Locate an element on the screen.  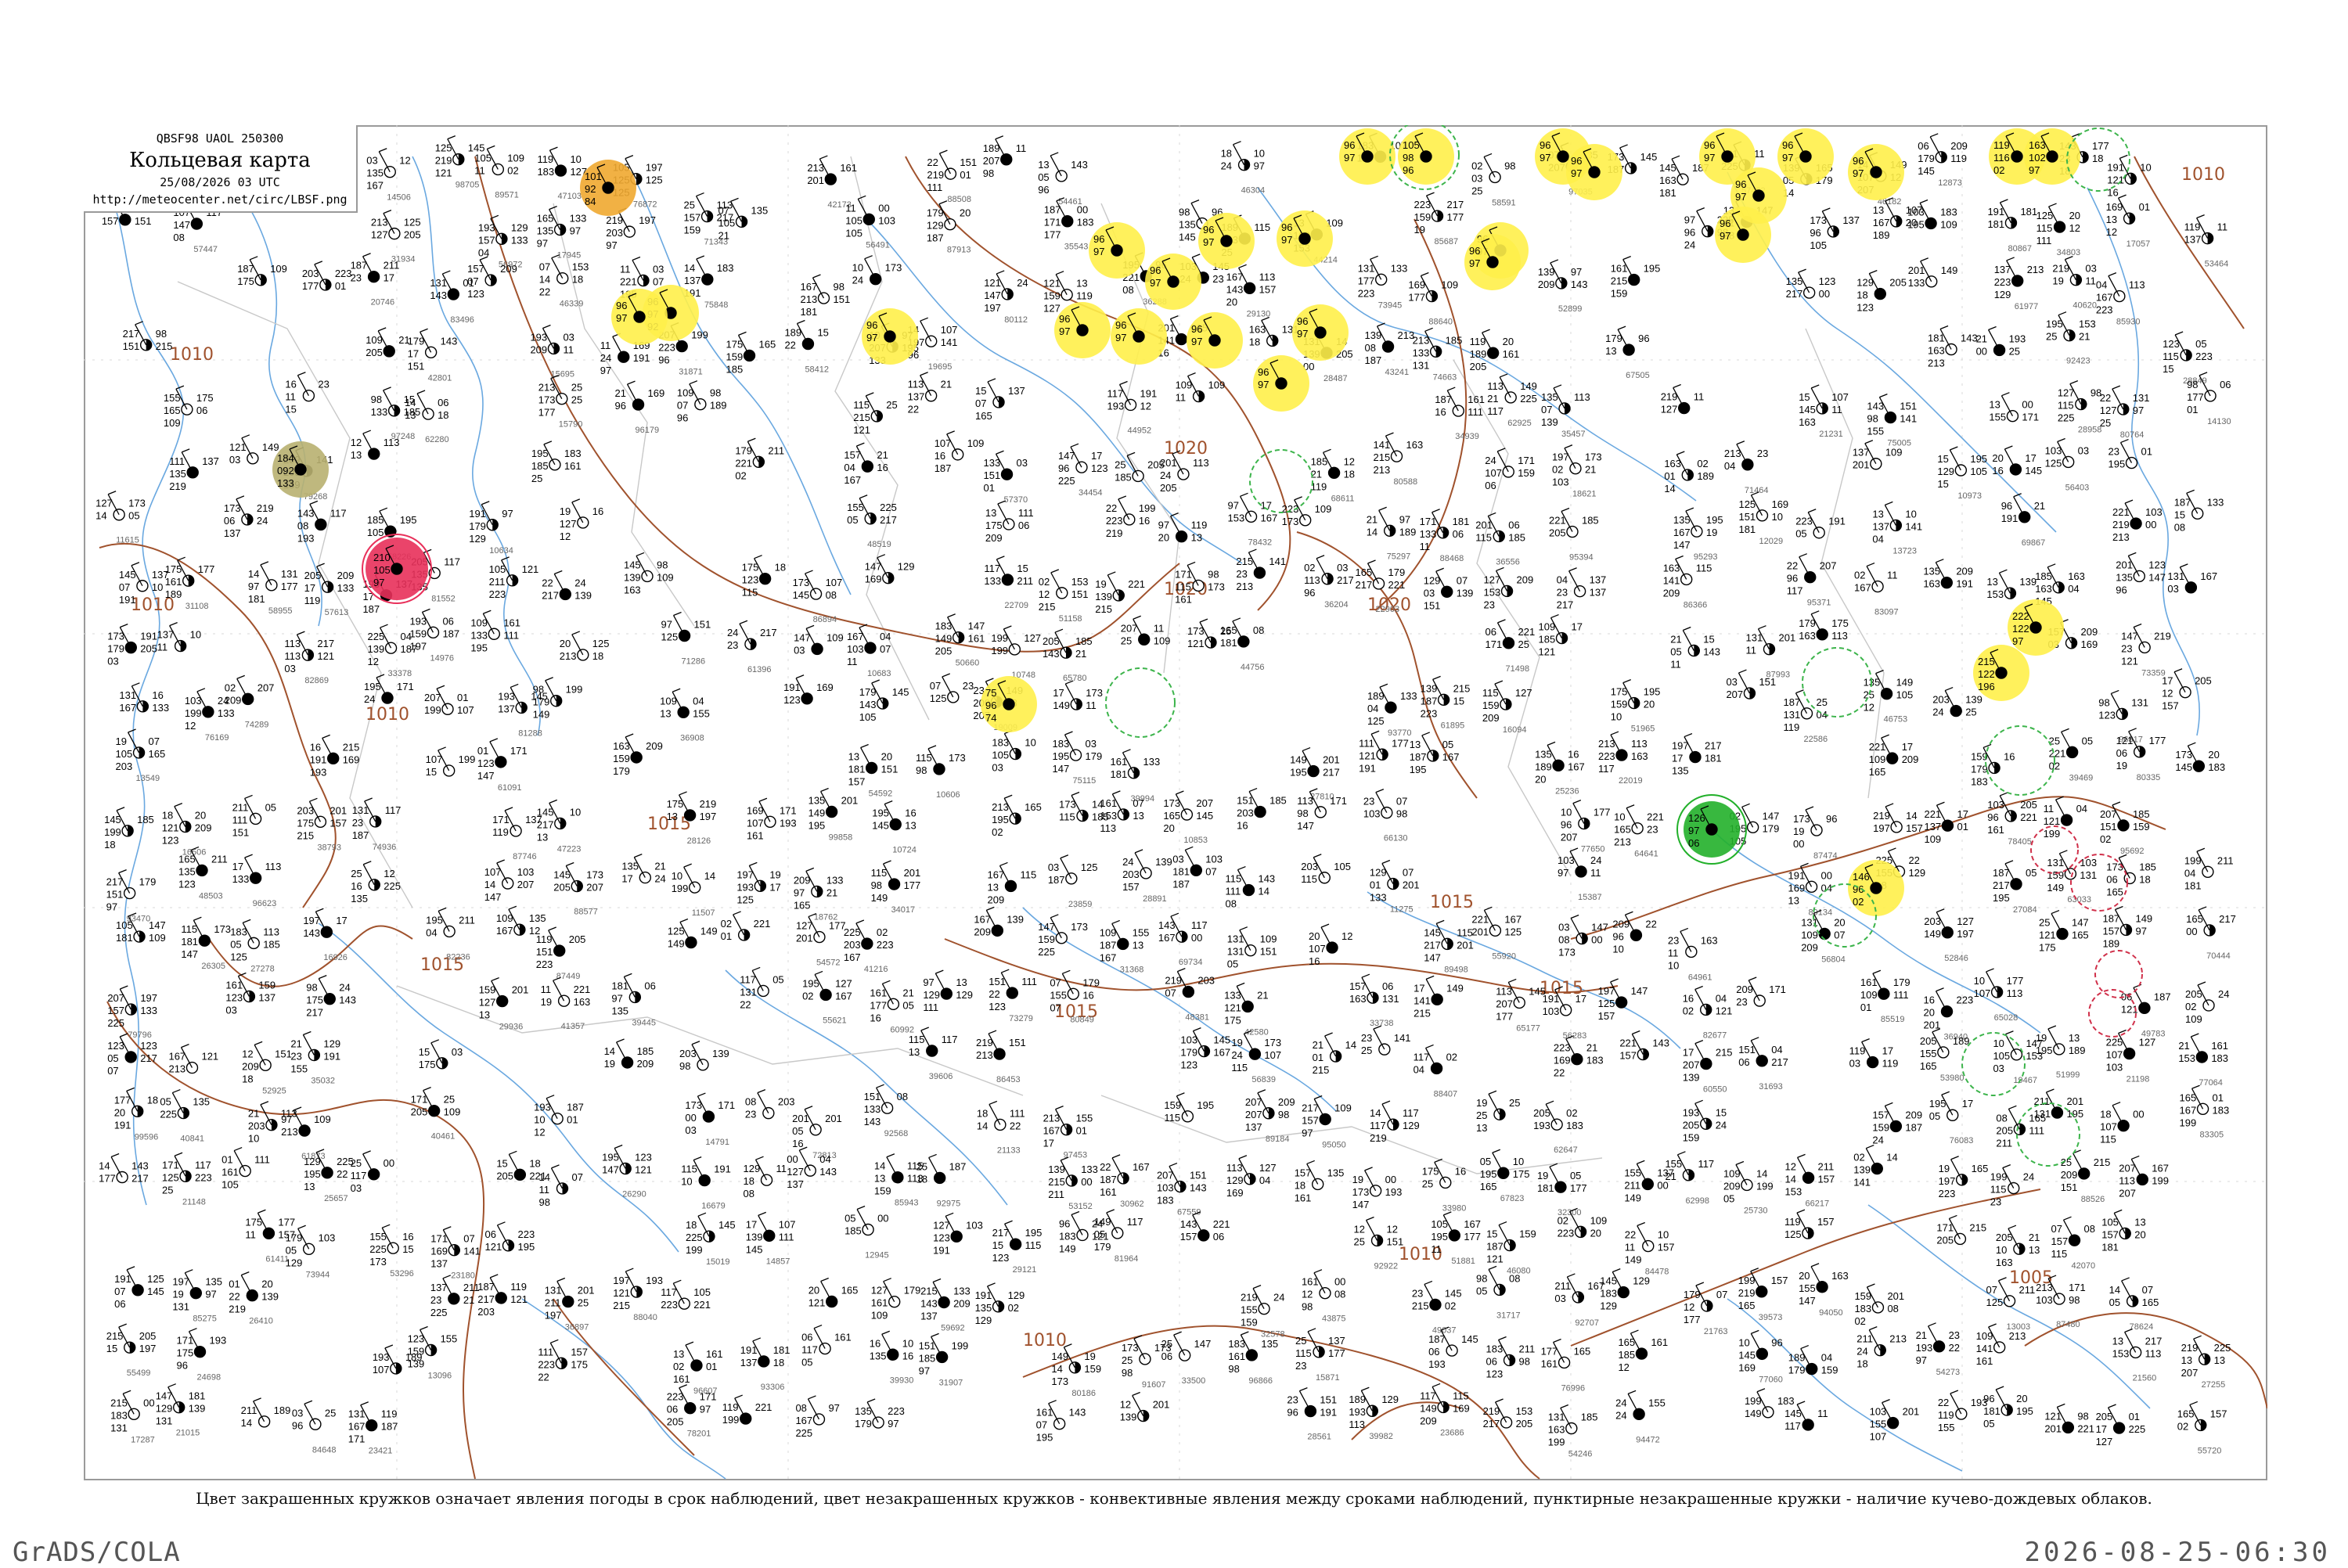
station-index: 74663 is located at coordinates (1445, 377).